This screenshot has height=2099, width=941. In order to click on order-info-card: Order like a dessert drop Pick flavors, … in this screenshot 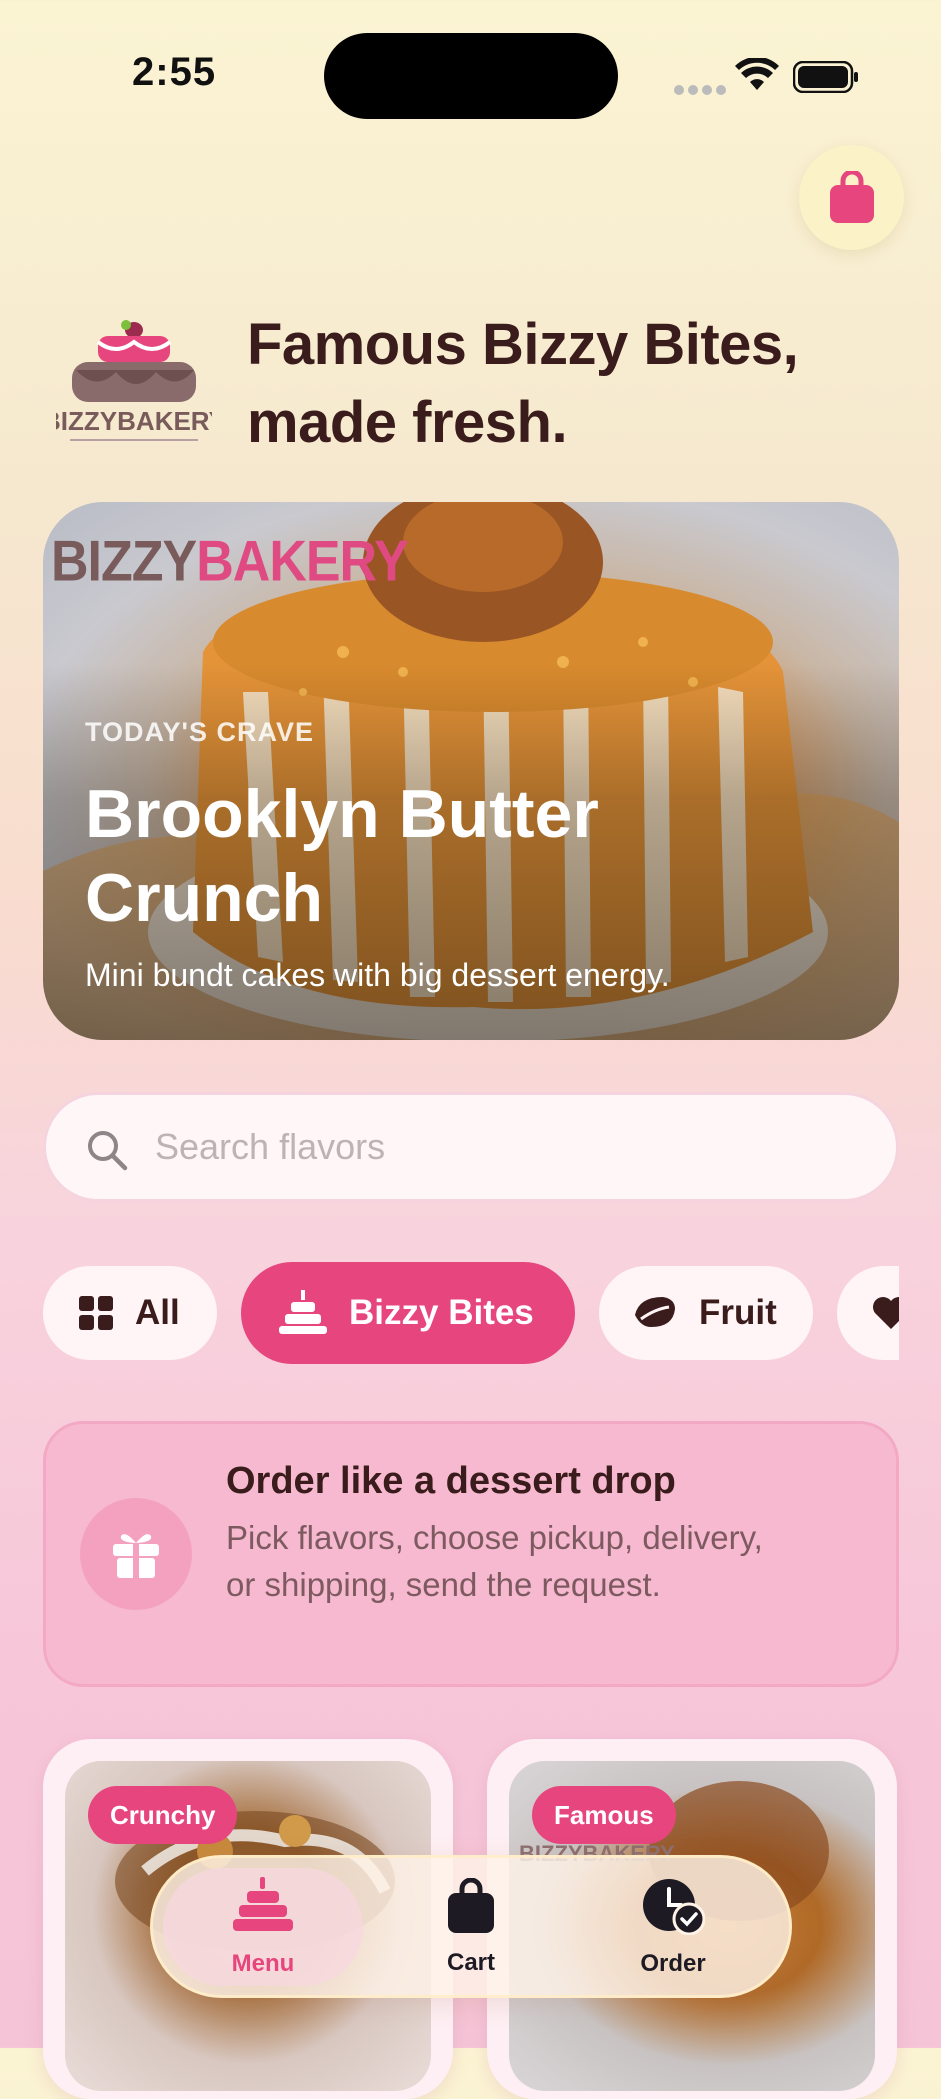, I will do `click(471, 1554)`.